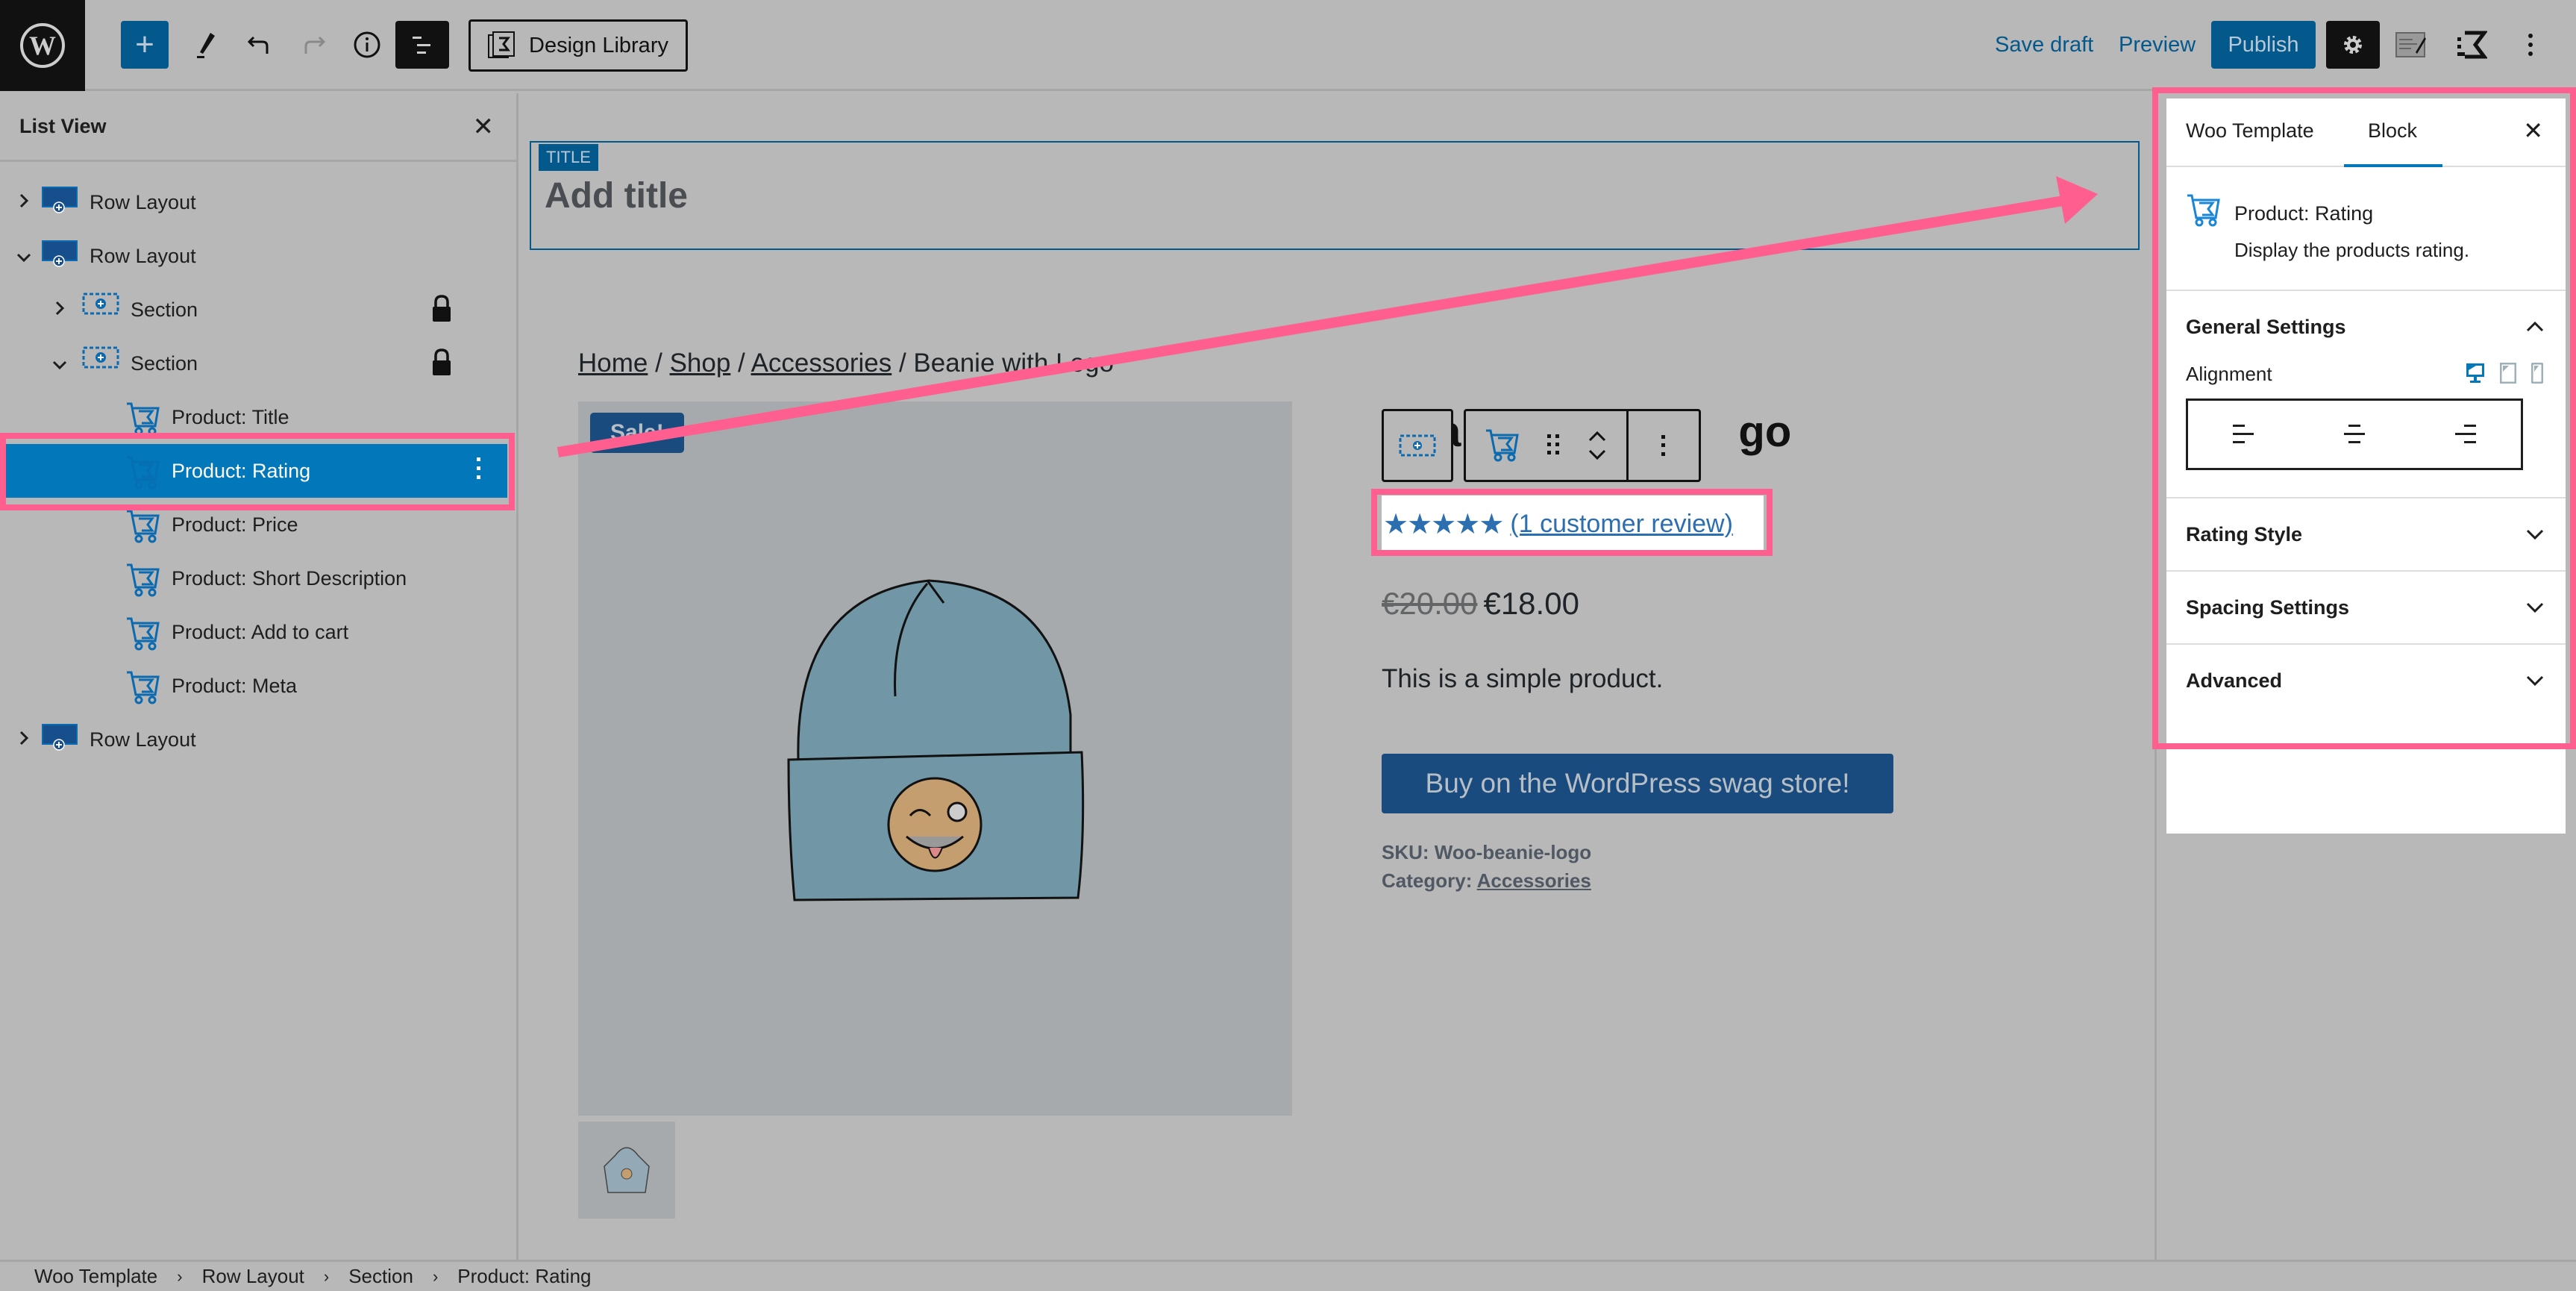  What do you see at coordinates (700, 363) in the screenshot?
I see `breadcrumb-link: Shop` at bounding box center [700, 363].